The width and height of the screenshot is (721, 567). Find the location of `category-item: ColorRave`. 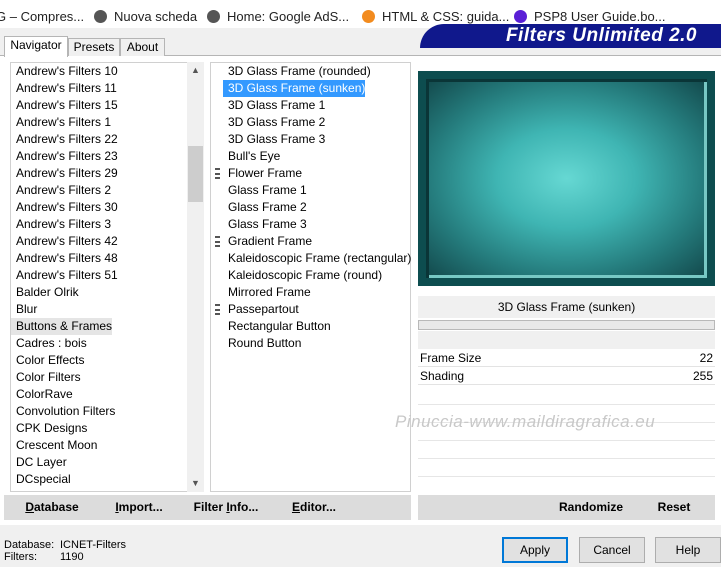

category-item: ColorRave is located at coordinates (42, 394).